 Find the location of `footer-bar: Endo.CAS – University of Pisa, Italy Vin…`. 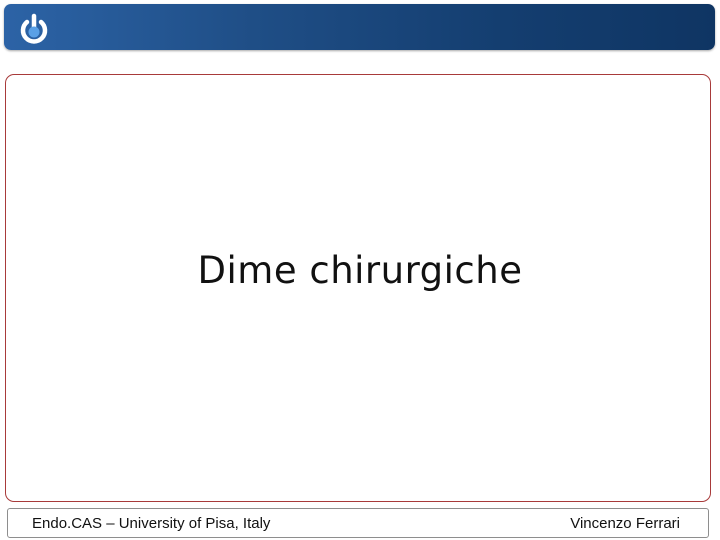

footer-bar: Endo.CAS – University of Pisa, Italy Vin… is located at coordinates (358, 523).